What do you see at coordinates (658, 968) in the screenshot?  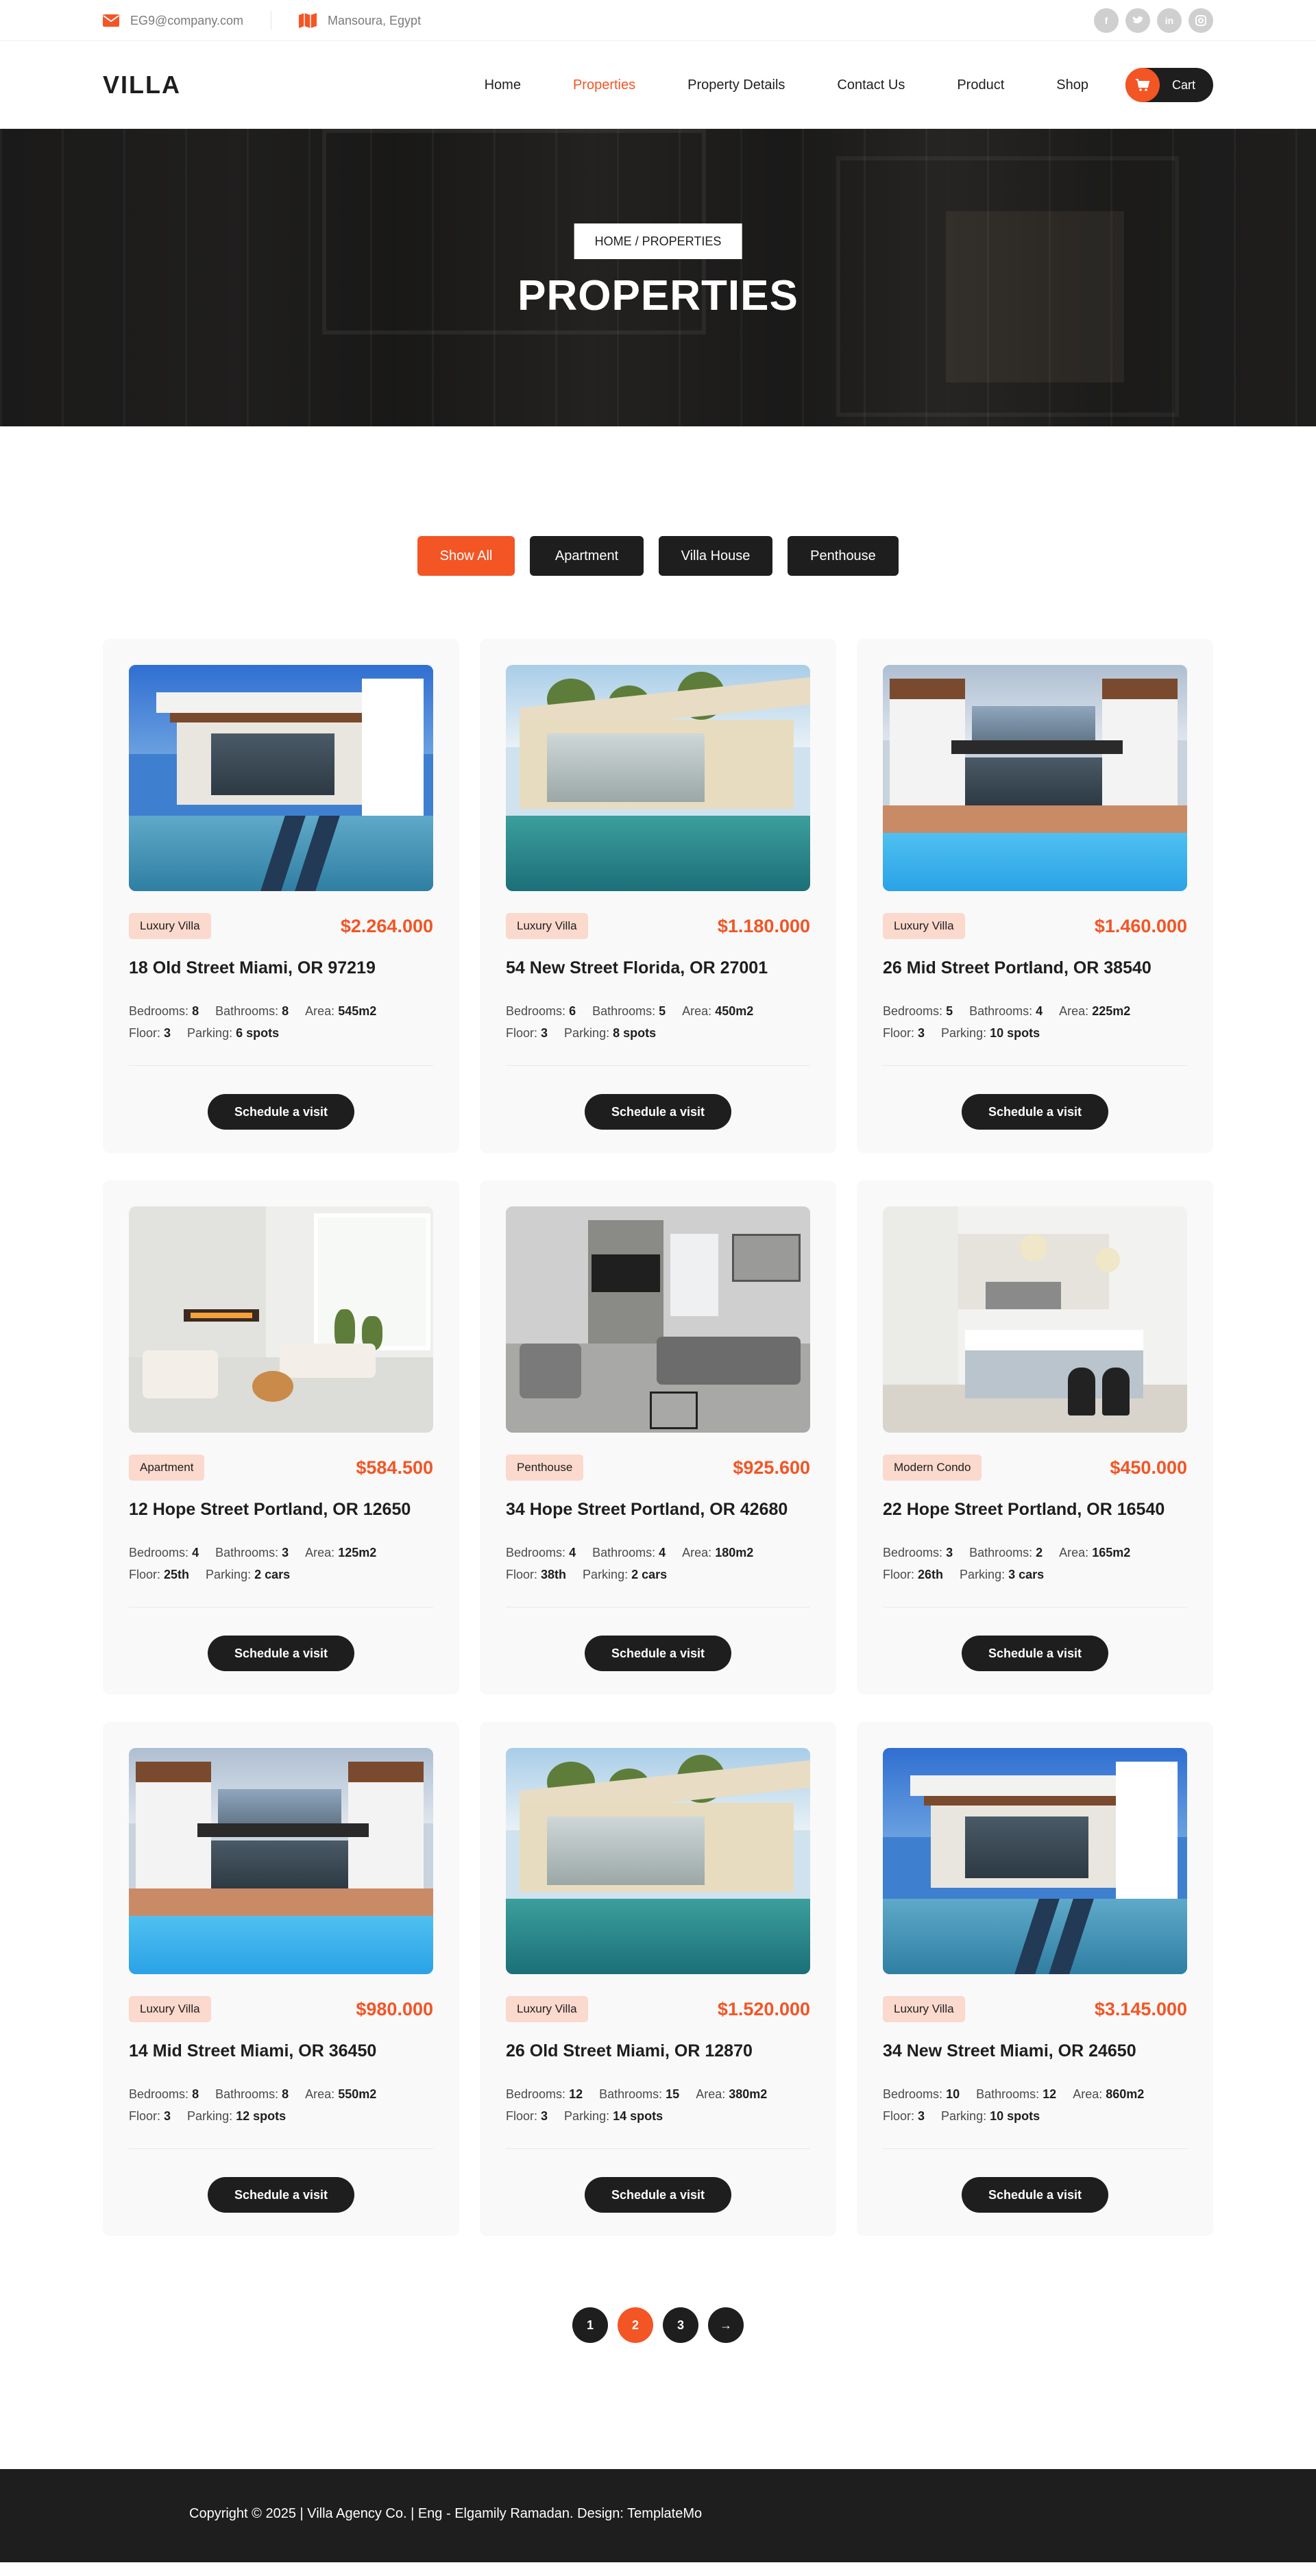 I see `property-address: 54 New Street Florida, OR 27001` at bounding box center [658, 968].